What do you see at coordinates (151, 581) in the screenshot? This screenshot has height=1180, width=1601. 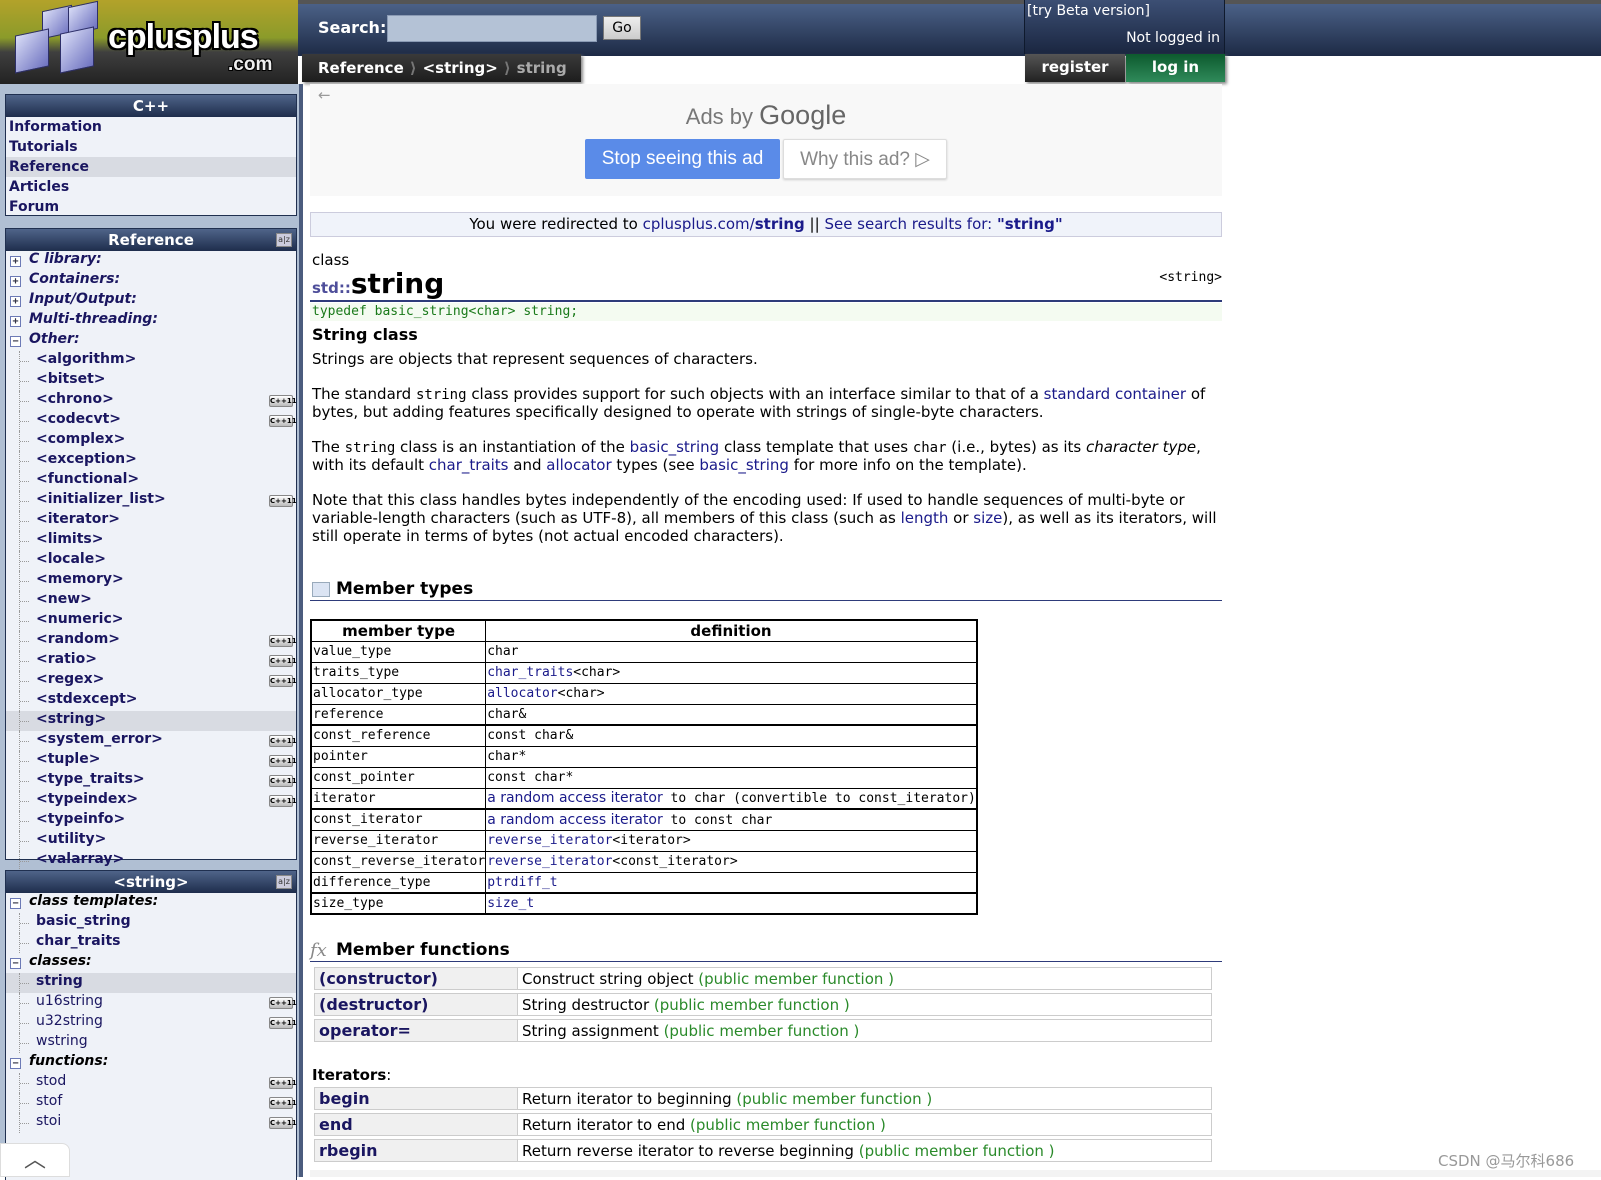 I see `header-link-memory: <memory>` at bounding box center [151, 581].